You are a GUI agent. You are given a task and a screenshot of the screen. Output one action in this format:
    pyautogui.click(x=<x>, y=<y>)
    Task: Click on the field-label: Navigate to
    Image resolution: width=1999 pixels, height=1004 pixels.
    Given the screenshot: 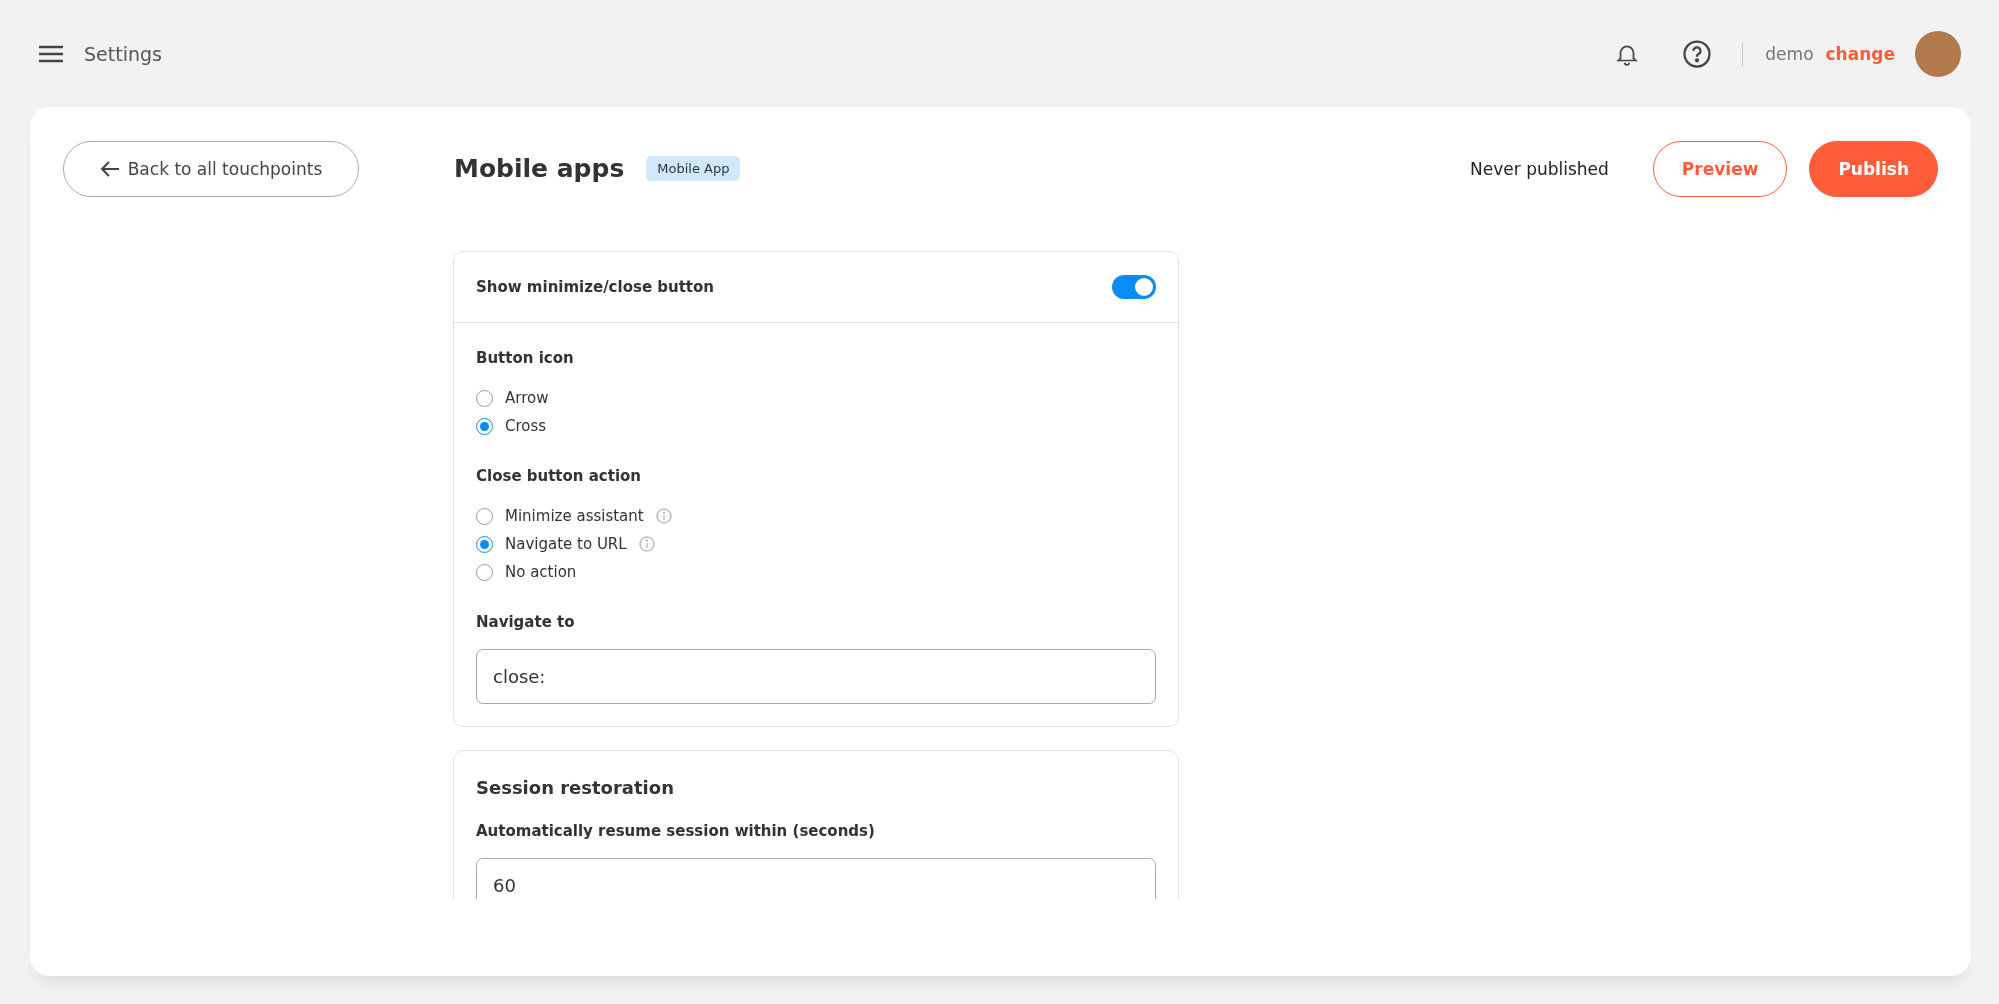 What is the action you would take?
    pyautogui.click(x=526, y=622)
    